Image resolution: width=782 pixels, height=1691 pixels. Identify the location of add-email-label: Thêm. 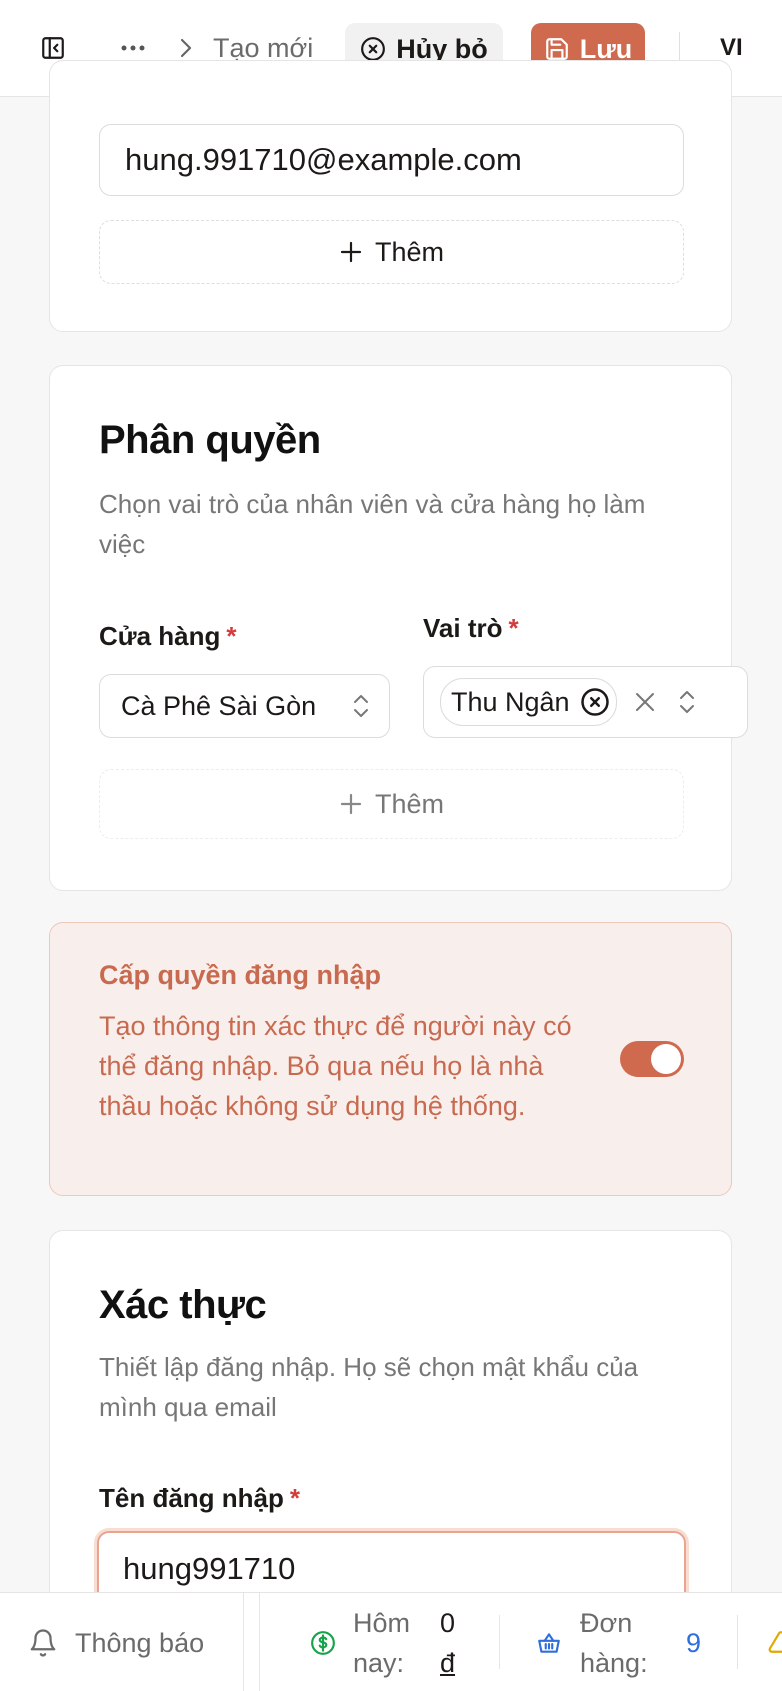
(409, 251).